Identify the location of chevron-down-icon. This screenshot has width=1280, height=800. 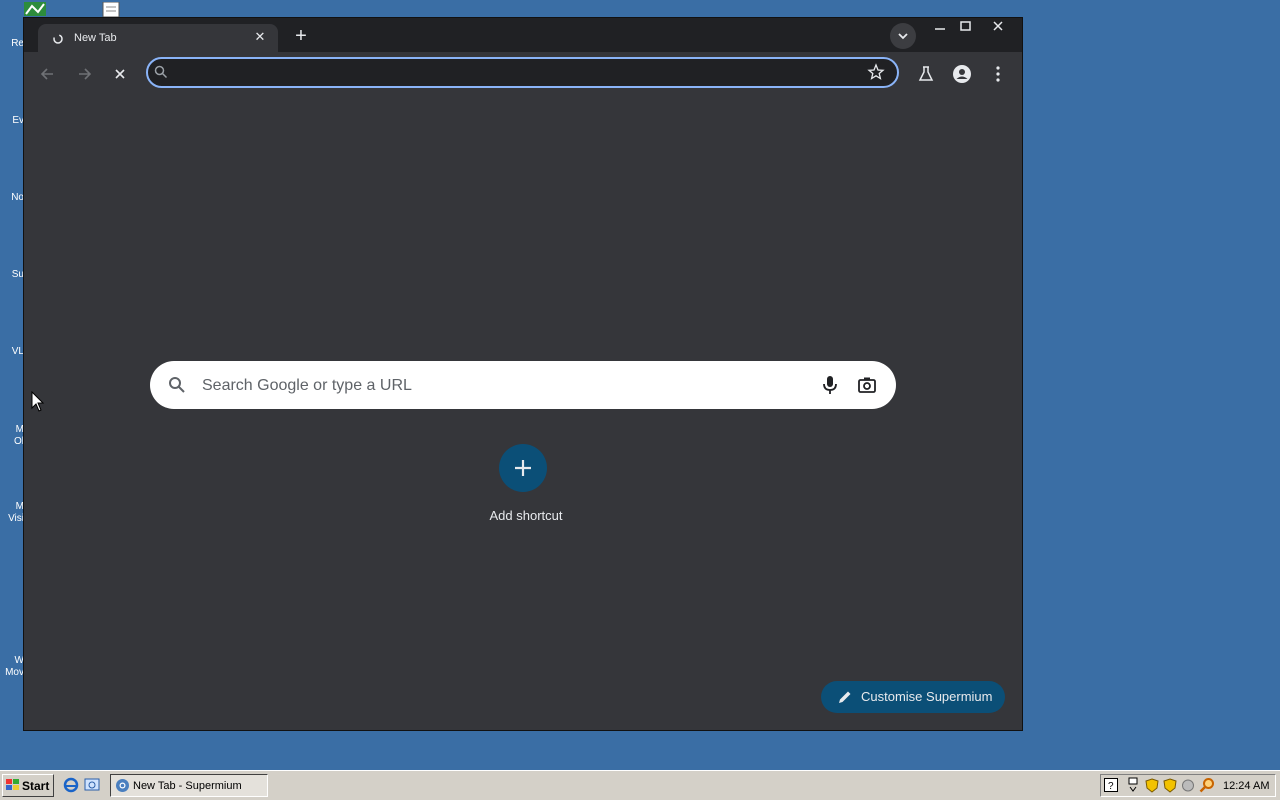
(903, 36).